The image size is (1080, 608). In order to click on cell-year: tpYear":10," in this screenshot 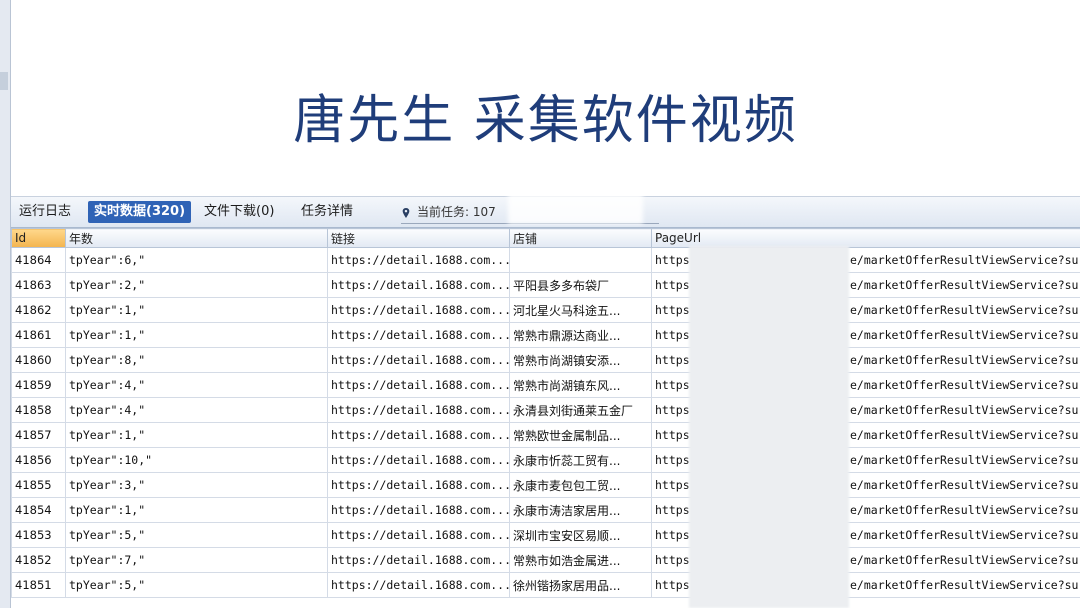, I will do `click(196, 460)`.